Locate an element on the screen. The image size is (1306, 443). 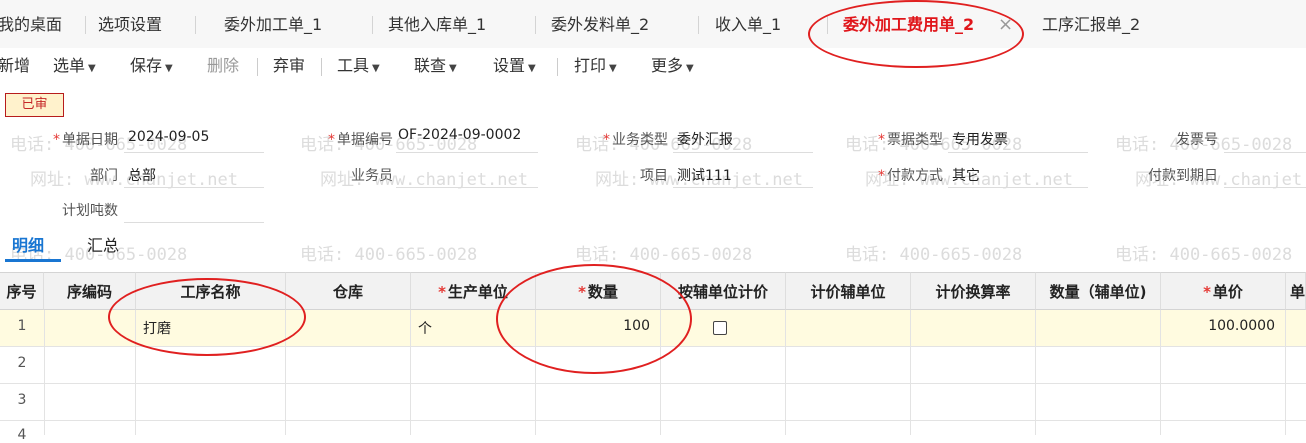
doc-no-field: OF-2024-09-0002 is located at coordinates (459, 135).